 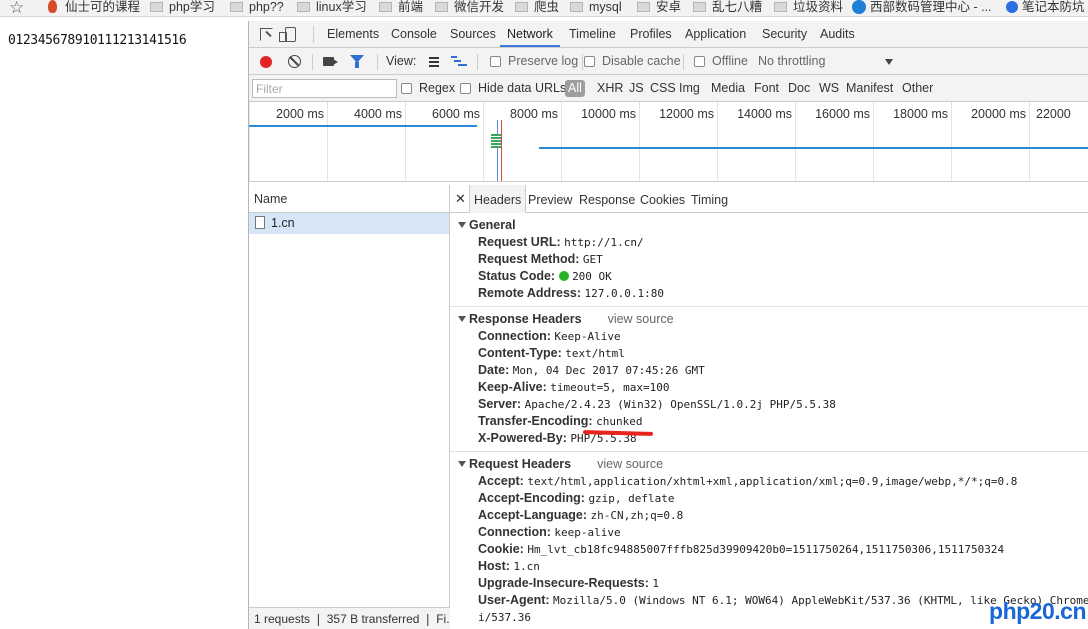 I want to click on tab-security: Security, so click(x=784, y=34).